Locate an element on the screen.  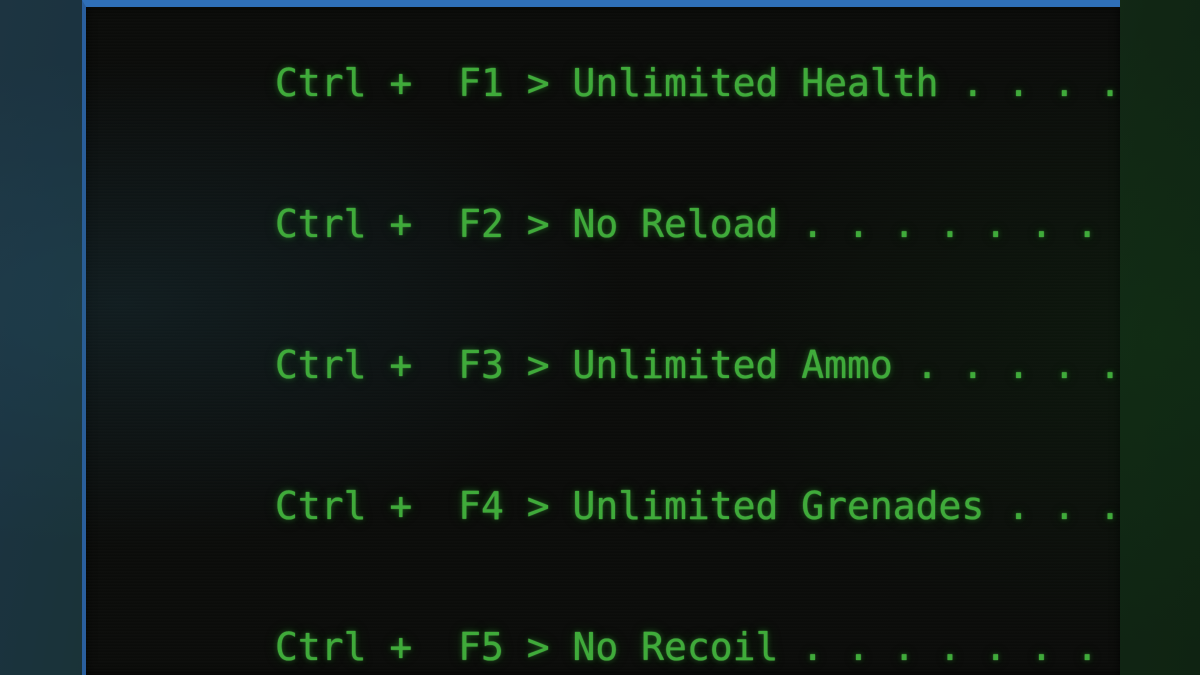
cheat-hotkey: F4 is located at coordinates (469, 506).